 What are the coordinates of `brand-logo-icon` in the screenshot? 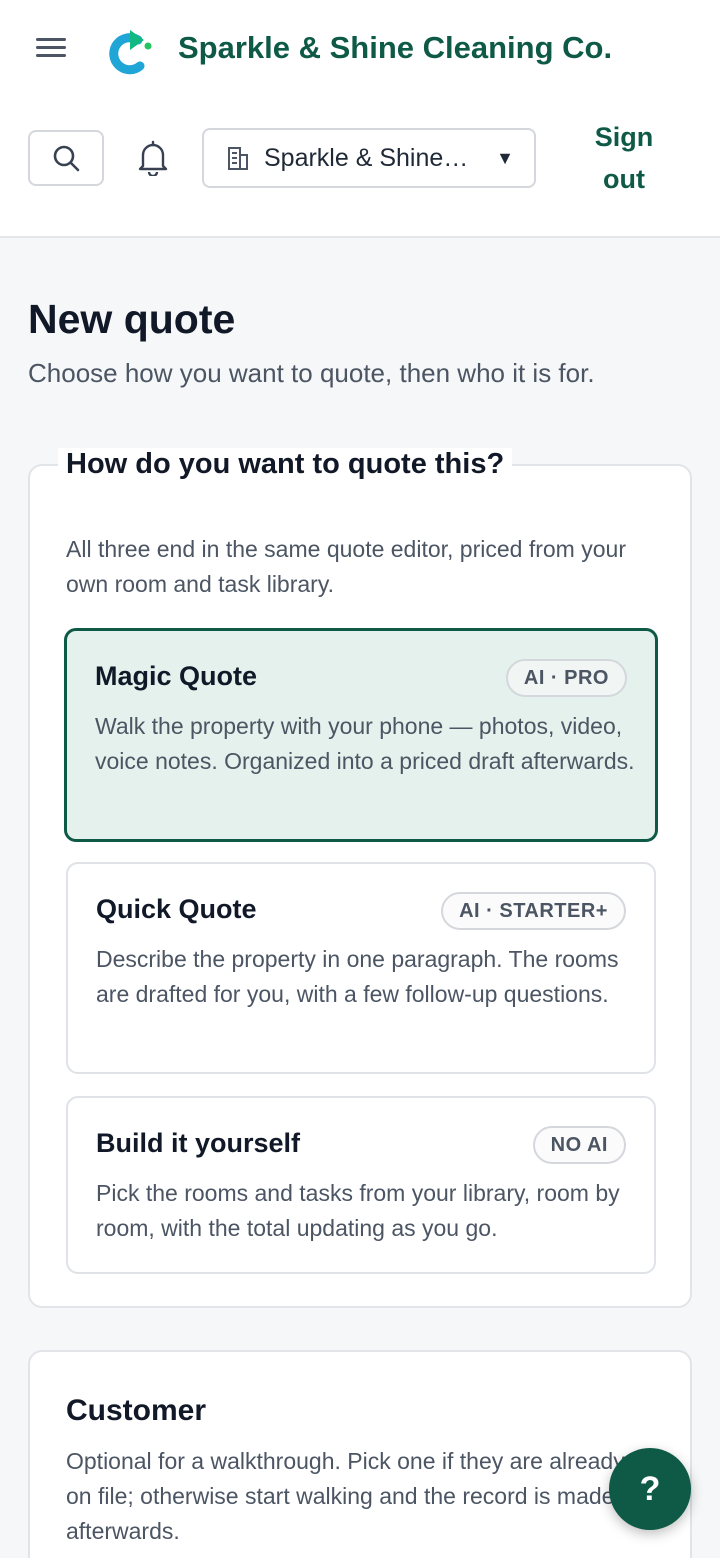 It's located at (130, 52).